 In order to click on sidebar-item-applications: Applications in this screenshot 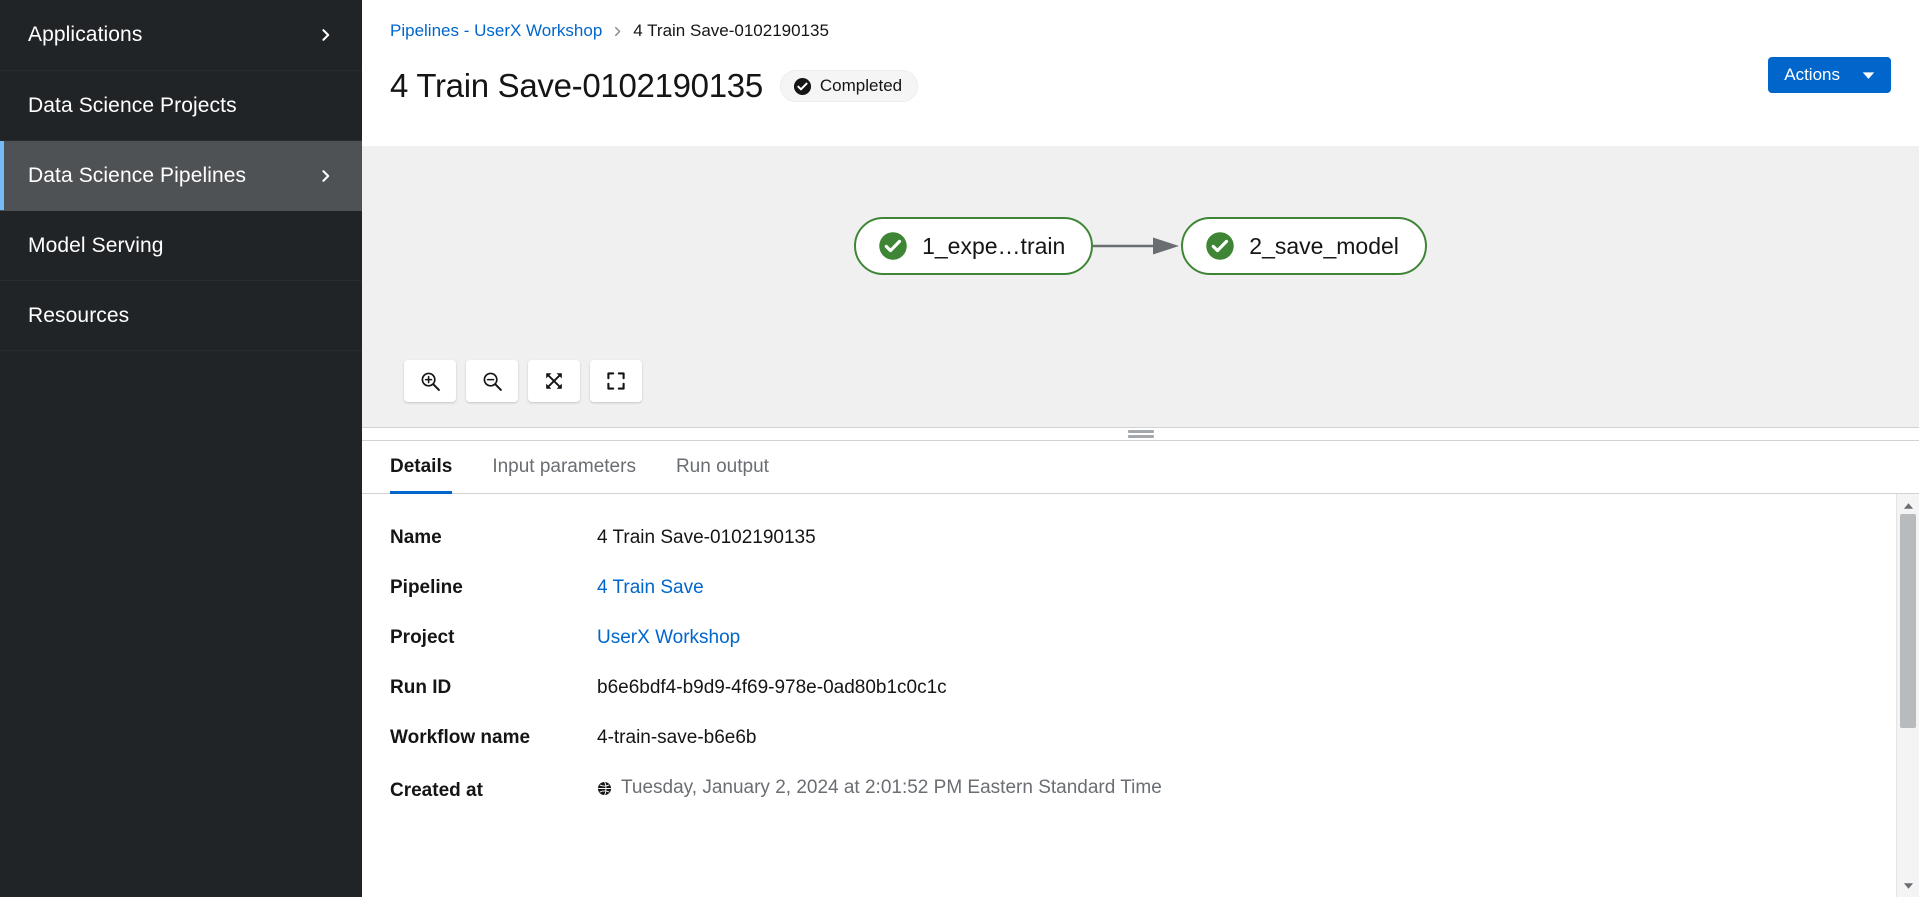, I will do `click(181, 35)`.